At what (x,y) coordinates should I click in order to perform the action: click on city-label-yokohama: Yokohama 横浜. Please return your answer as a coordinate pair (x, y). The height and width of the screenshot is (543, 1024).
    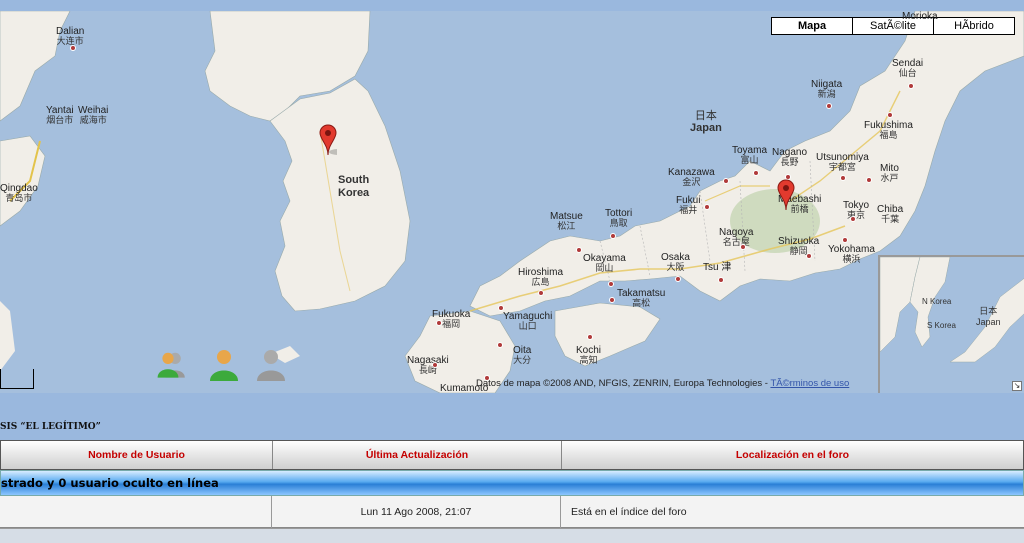
    Looking at the image, I should click on (851, 254).